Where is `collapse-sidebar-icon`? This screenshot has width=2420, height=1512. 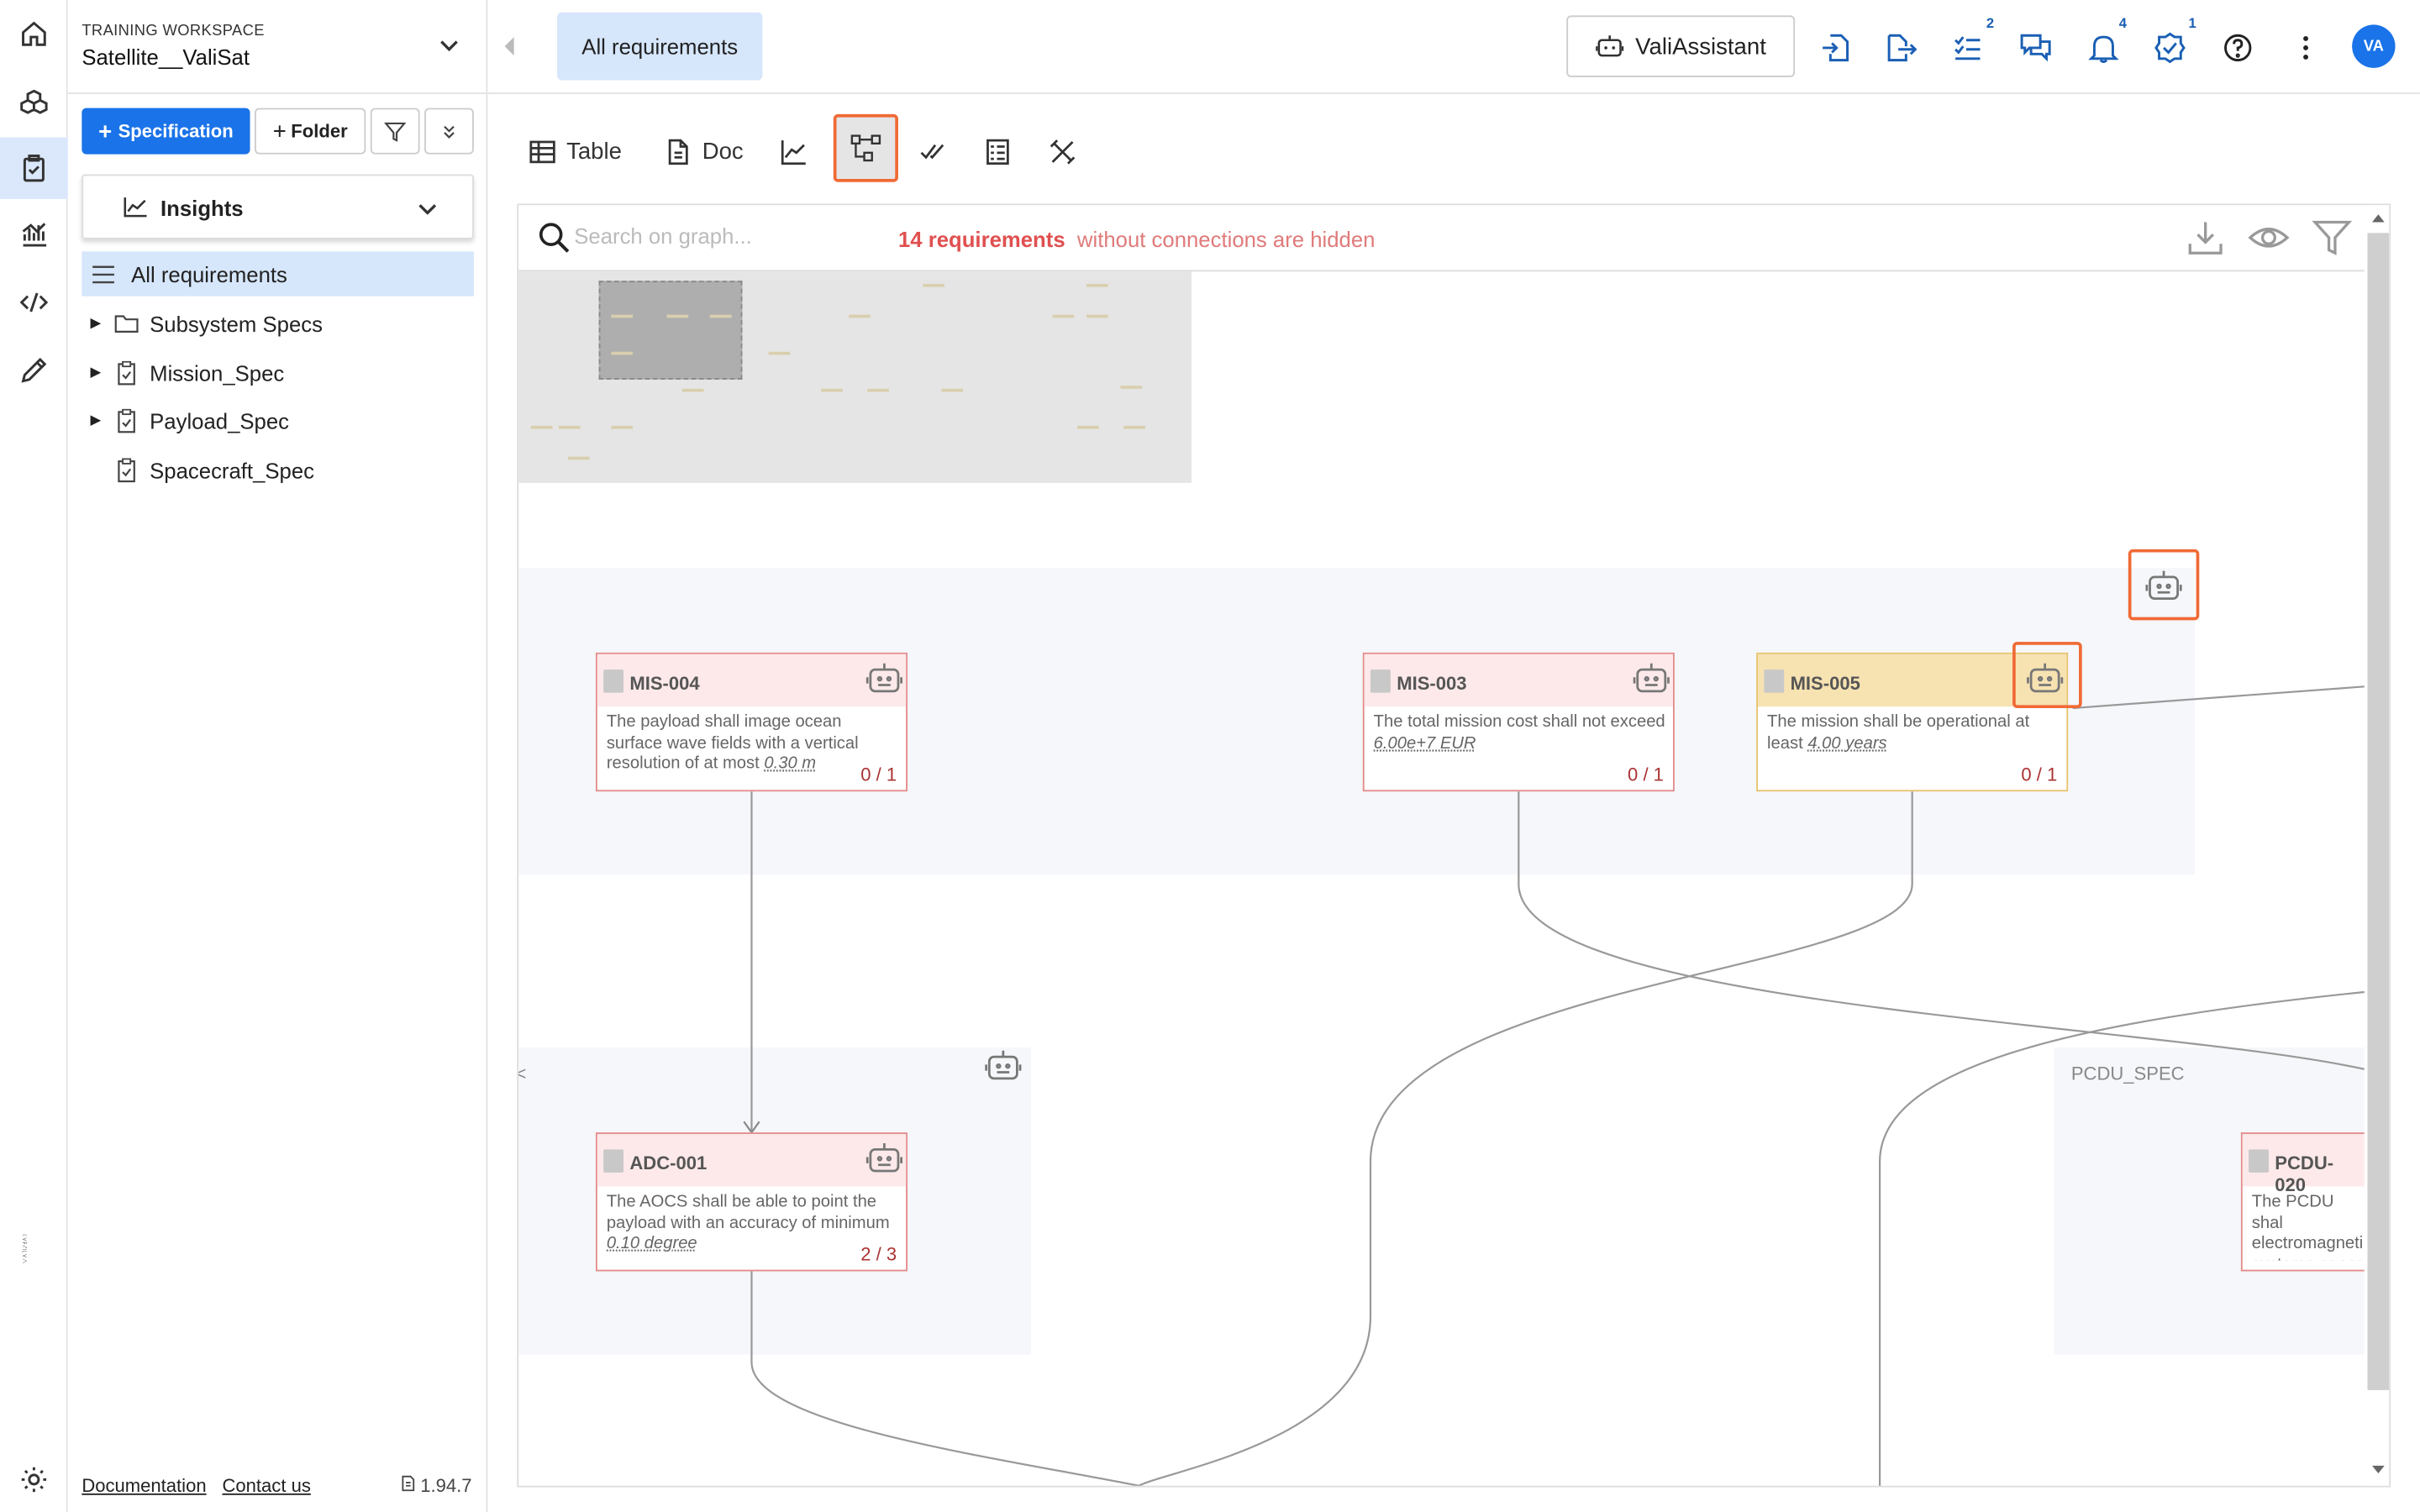
collapse-sidebar-icon is located at coordinates (510, 46).